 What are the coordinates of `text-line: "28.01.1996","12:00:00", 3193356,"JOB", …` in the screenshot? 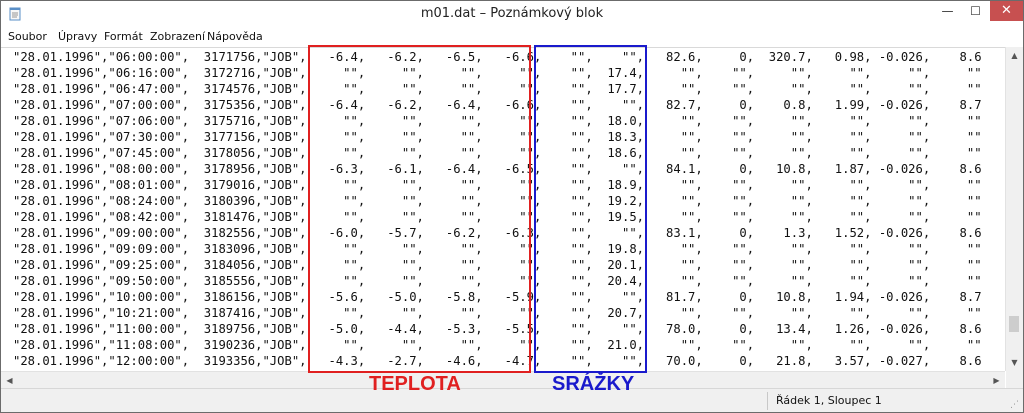 It's located at (497, 361).